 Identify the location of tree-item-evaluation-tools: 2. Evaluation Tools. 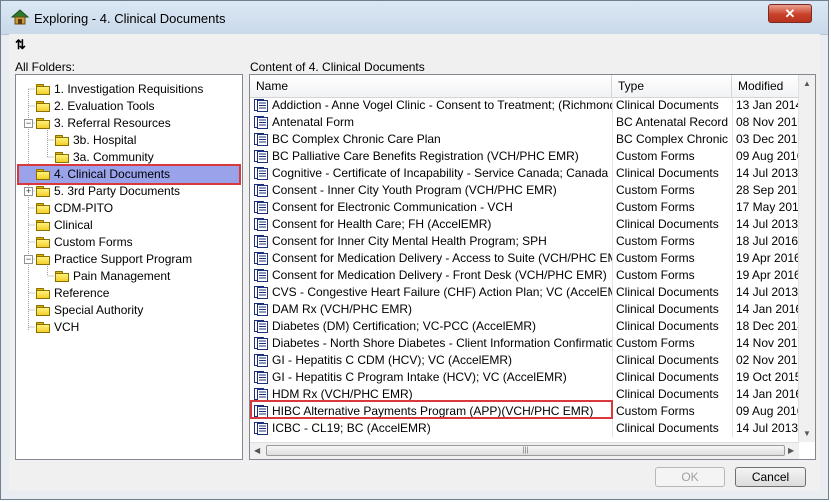
(95, 106).